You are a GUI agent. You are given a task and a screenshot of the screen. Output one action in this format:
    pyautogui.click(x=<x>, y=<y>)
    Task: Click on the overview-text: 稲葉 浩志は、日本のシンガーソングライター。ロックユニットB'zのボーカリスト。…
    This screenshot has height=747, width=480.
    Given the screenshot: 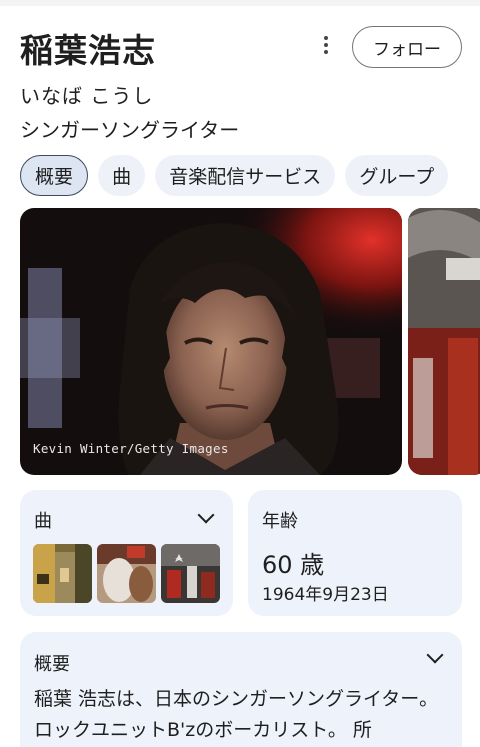 What is the action you would take?
    pyautogui.click(x=236, y=714)
    